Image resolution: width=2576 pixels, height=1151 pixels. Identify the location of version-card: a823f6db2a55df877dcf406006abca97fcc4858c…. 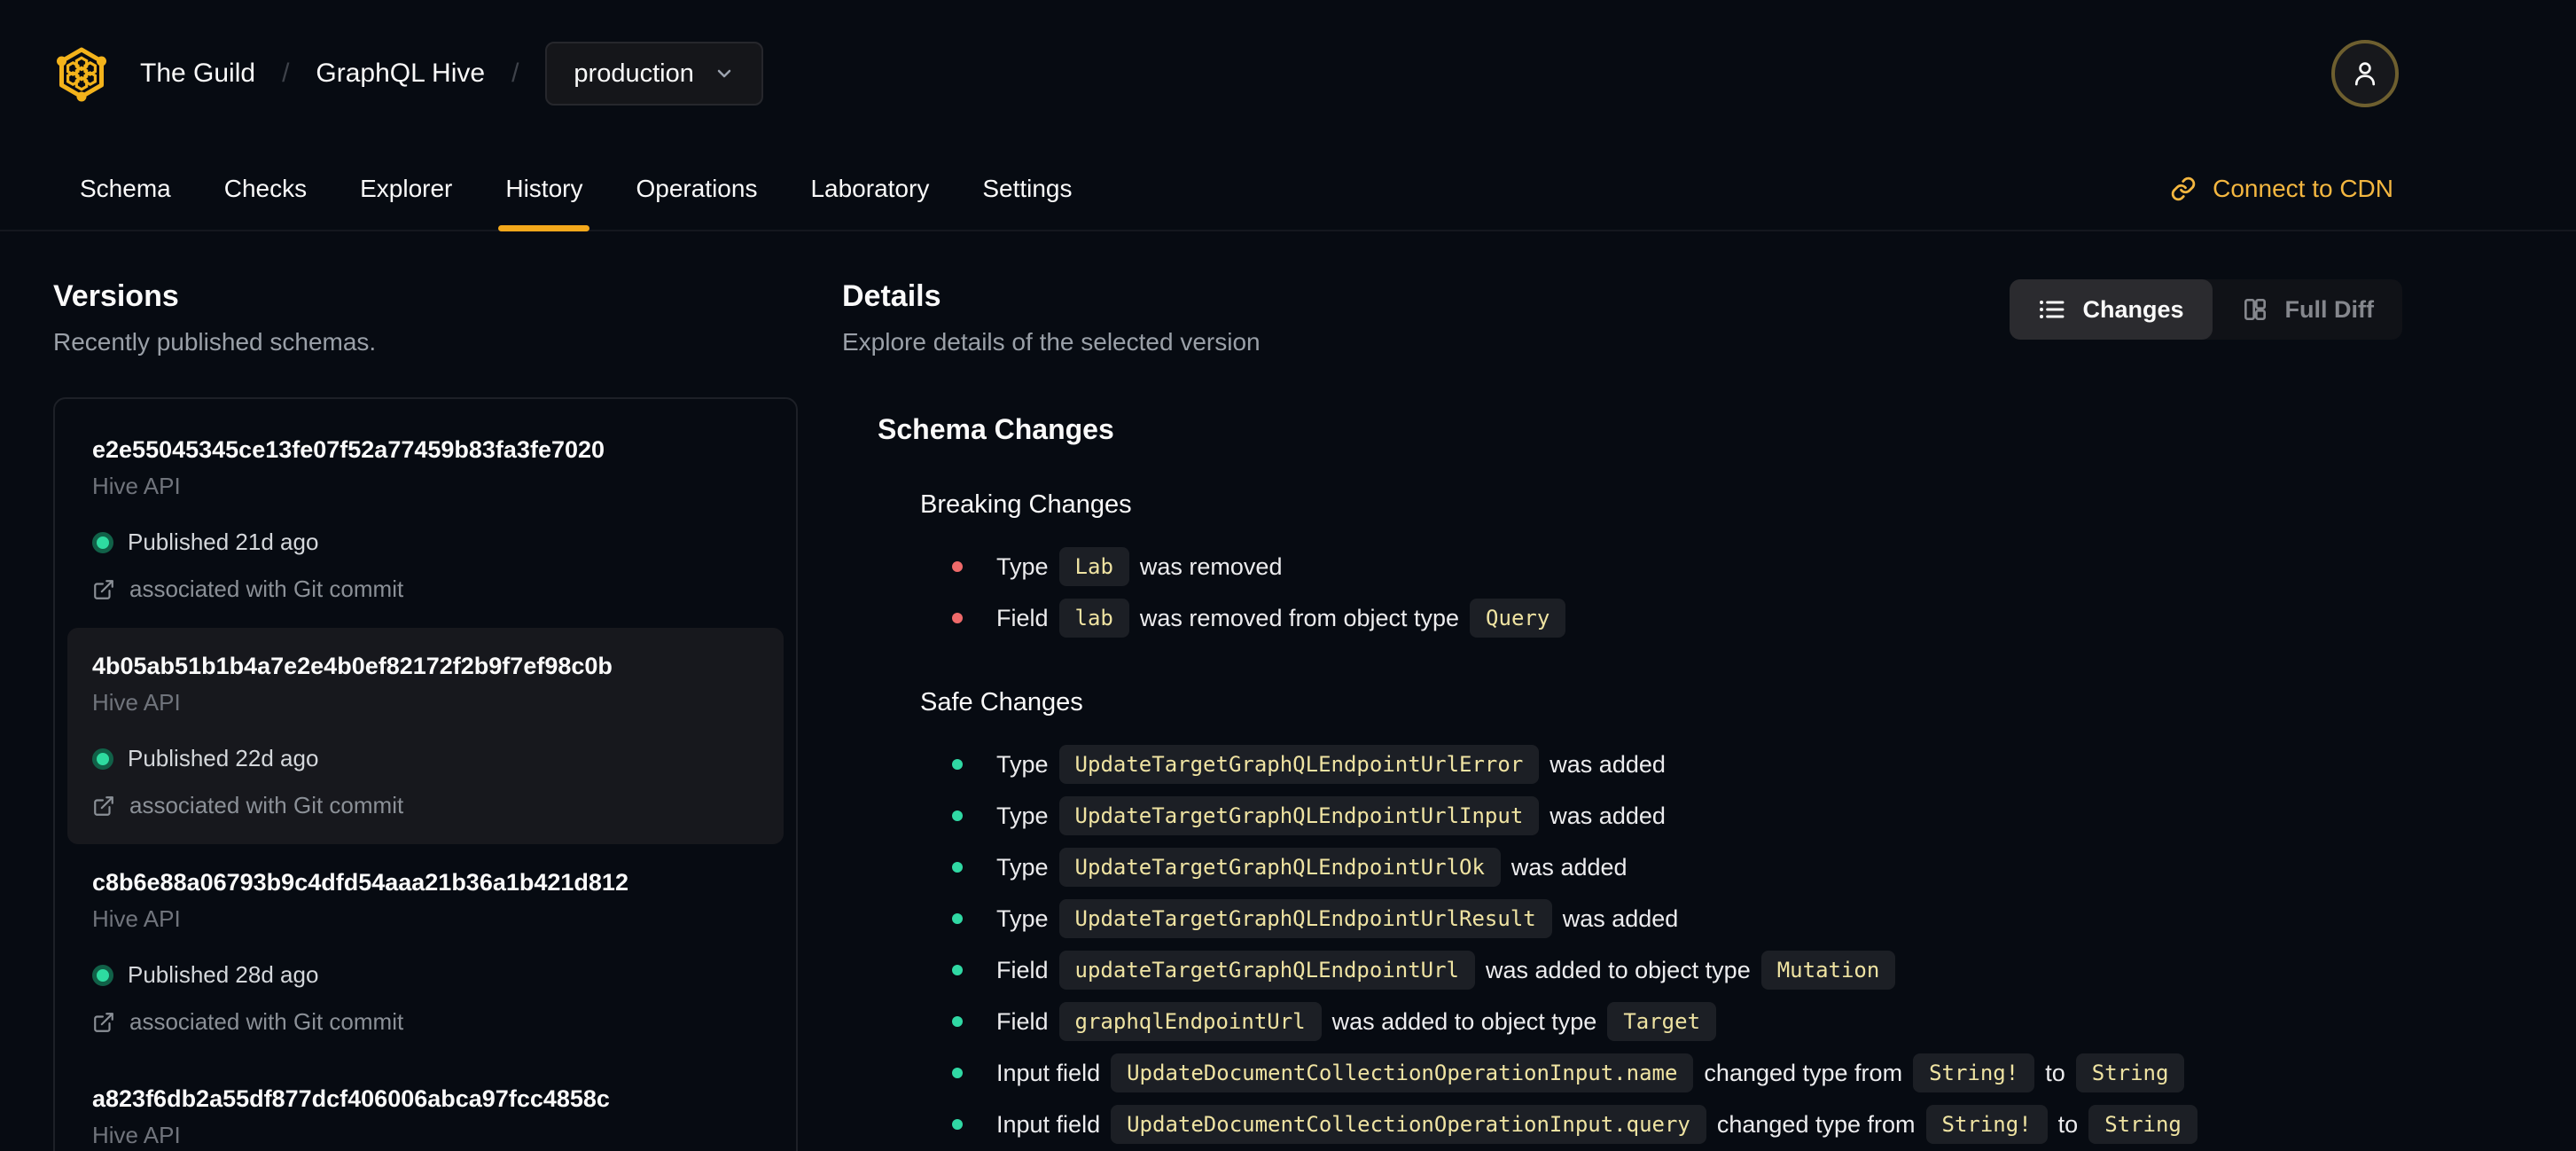
(425, 1106).